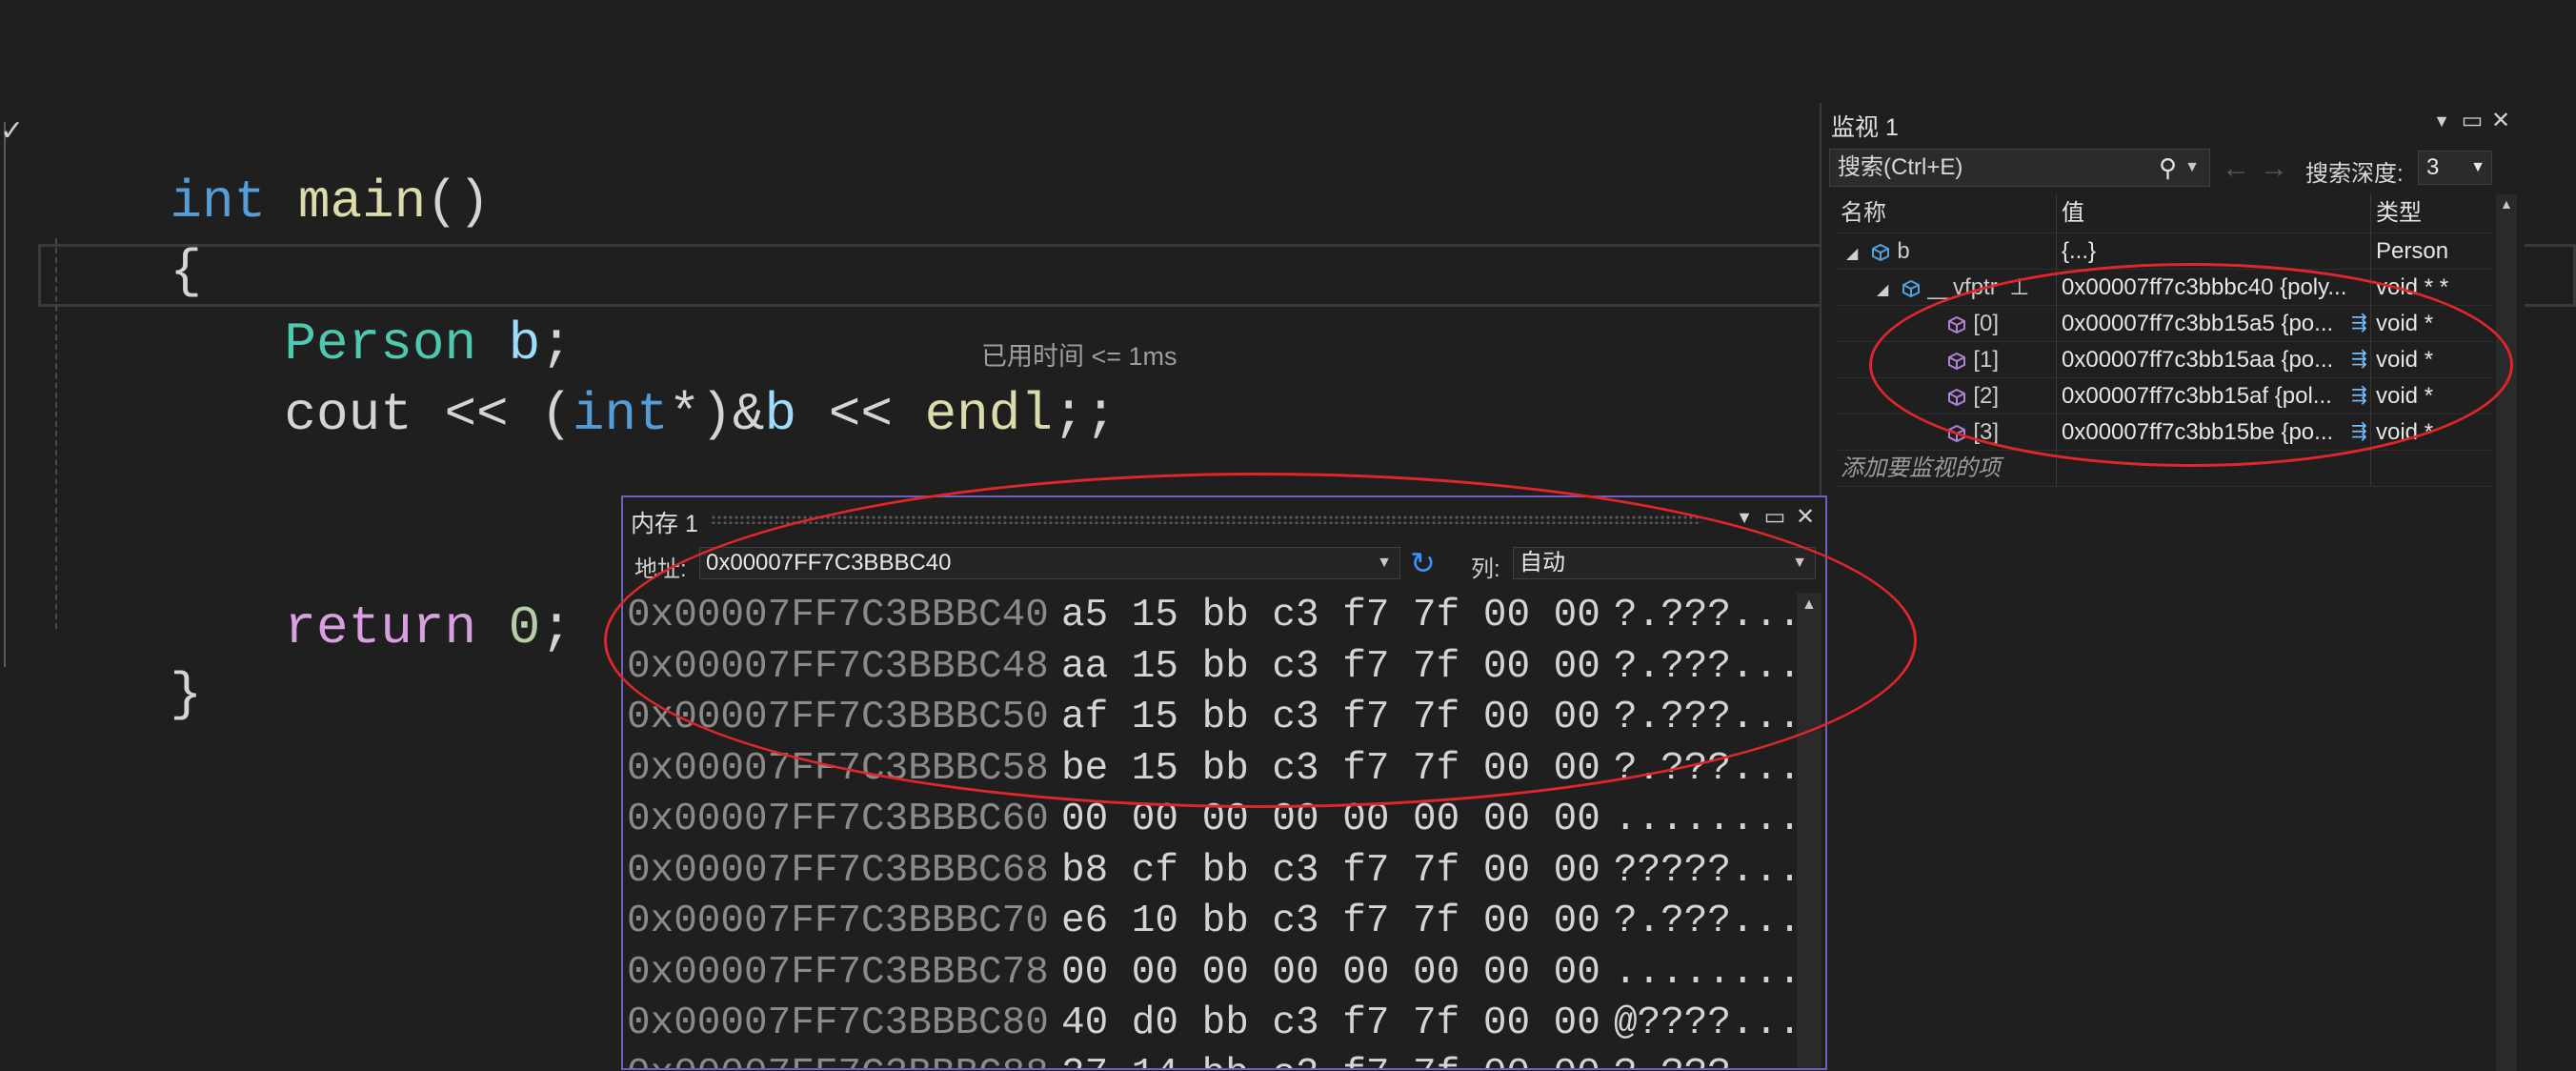  Describe the element at coordinates (2236, 169) in the screenshot. I see `back-arrow-icon: ←` at that location.